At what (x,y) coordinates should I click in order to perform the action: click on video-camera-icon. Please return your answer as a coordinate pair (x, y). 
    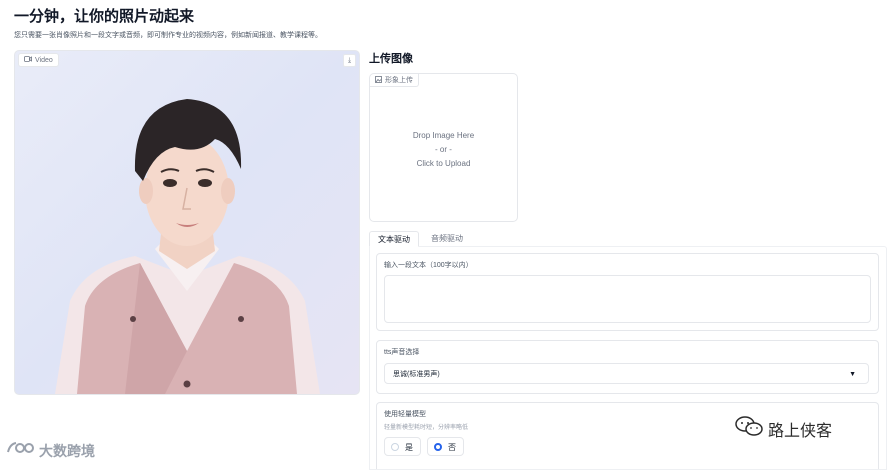
    Looking at the image, I should click on (28, 60).